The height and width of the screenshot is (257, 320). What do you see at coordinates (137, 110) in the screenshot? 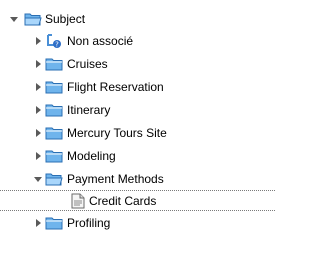
I see `tree-node-itinerary: Itinerary` at bounding box center [137, 110].